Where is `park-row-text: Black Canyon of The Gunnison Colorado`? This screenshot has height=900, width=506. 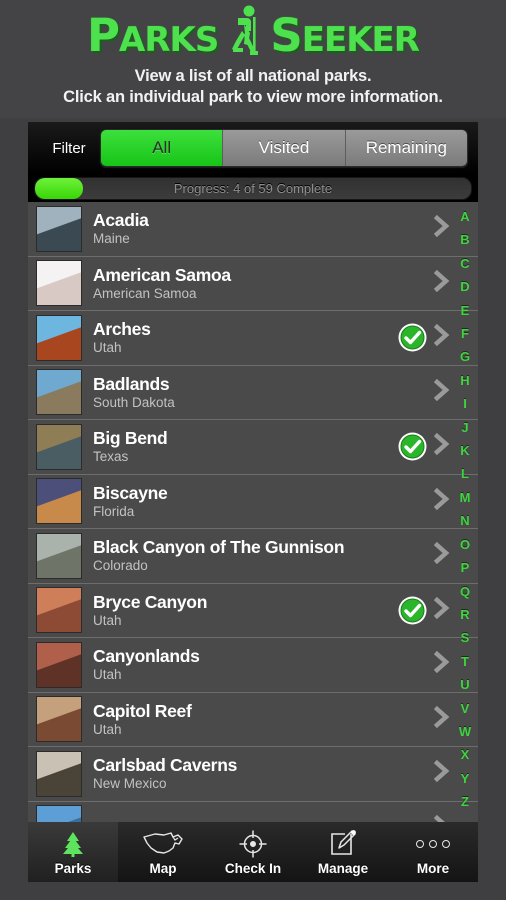
park-row-text: Black Canyon of The Gunnison Colorado is located at coordinates (239, 555).